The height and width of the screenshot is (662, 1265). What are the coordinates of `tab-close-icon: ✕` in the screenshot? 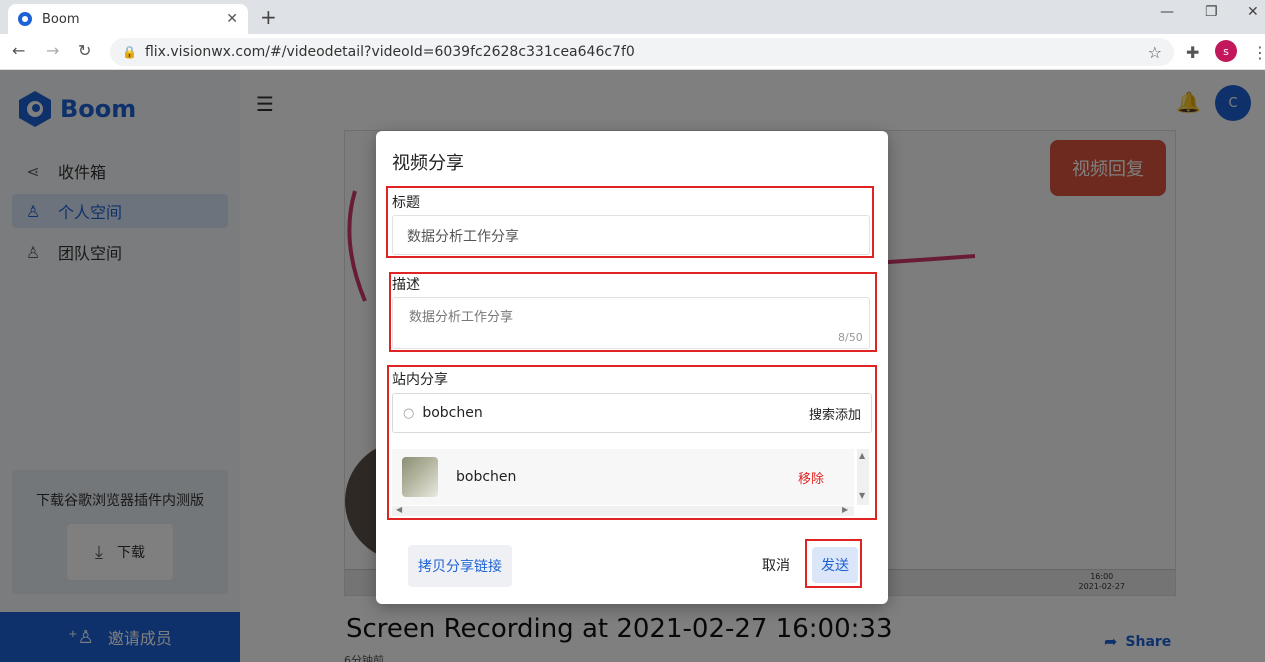 It's located at (232, 19).